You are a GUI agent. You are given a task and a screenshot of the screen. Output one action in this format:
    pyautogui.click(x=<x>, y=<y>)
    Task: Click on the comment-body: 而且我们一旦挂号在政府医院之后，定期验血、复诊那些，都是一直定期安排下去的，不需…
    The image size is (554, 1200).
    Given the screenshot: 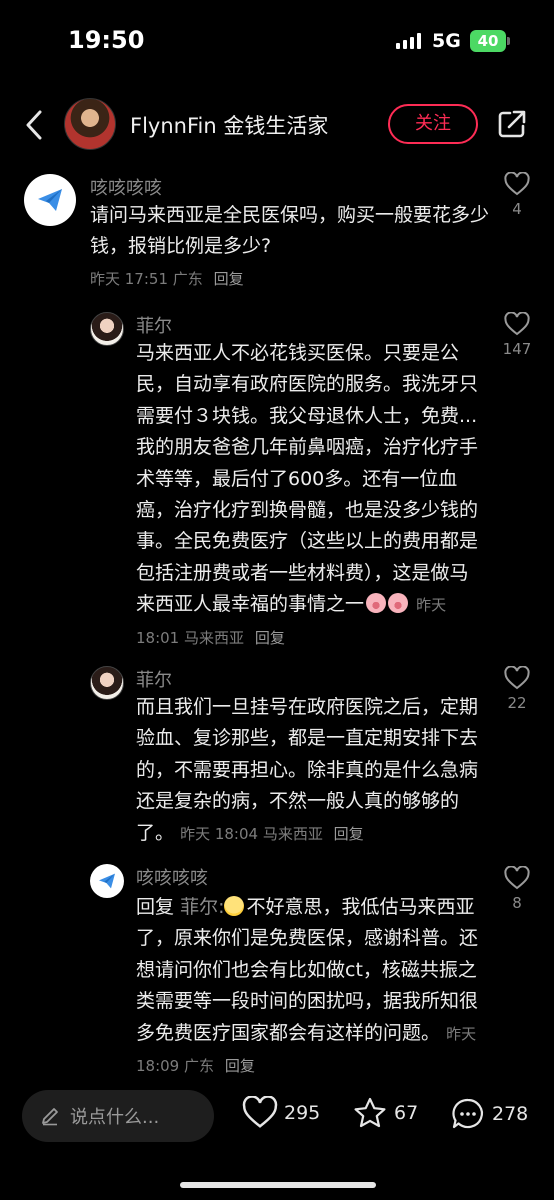 What is the action you would take?
    pyautogui.click(x=307, y=770)
    